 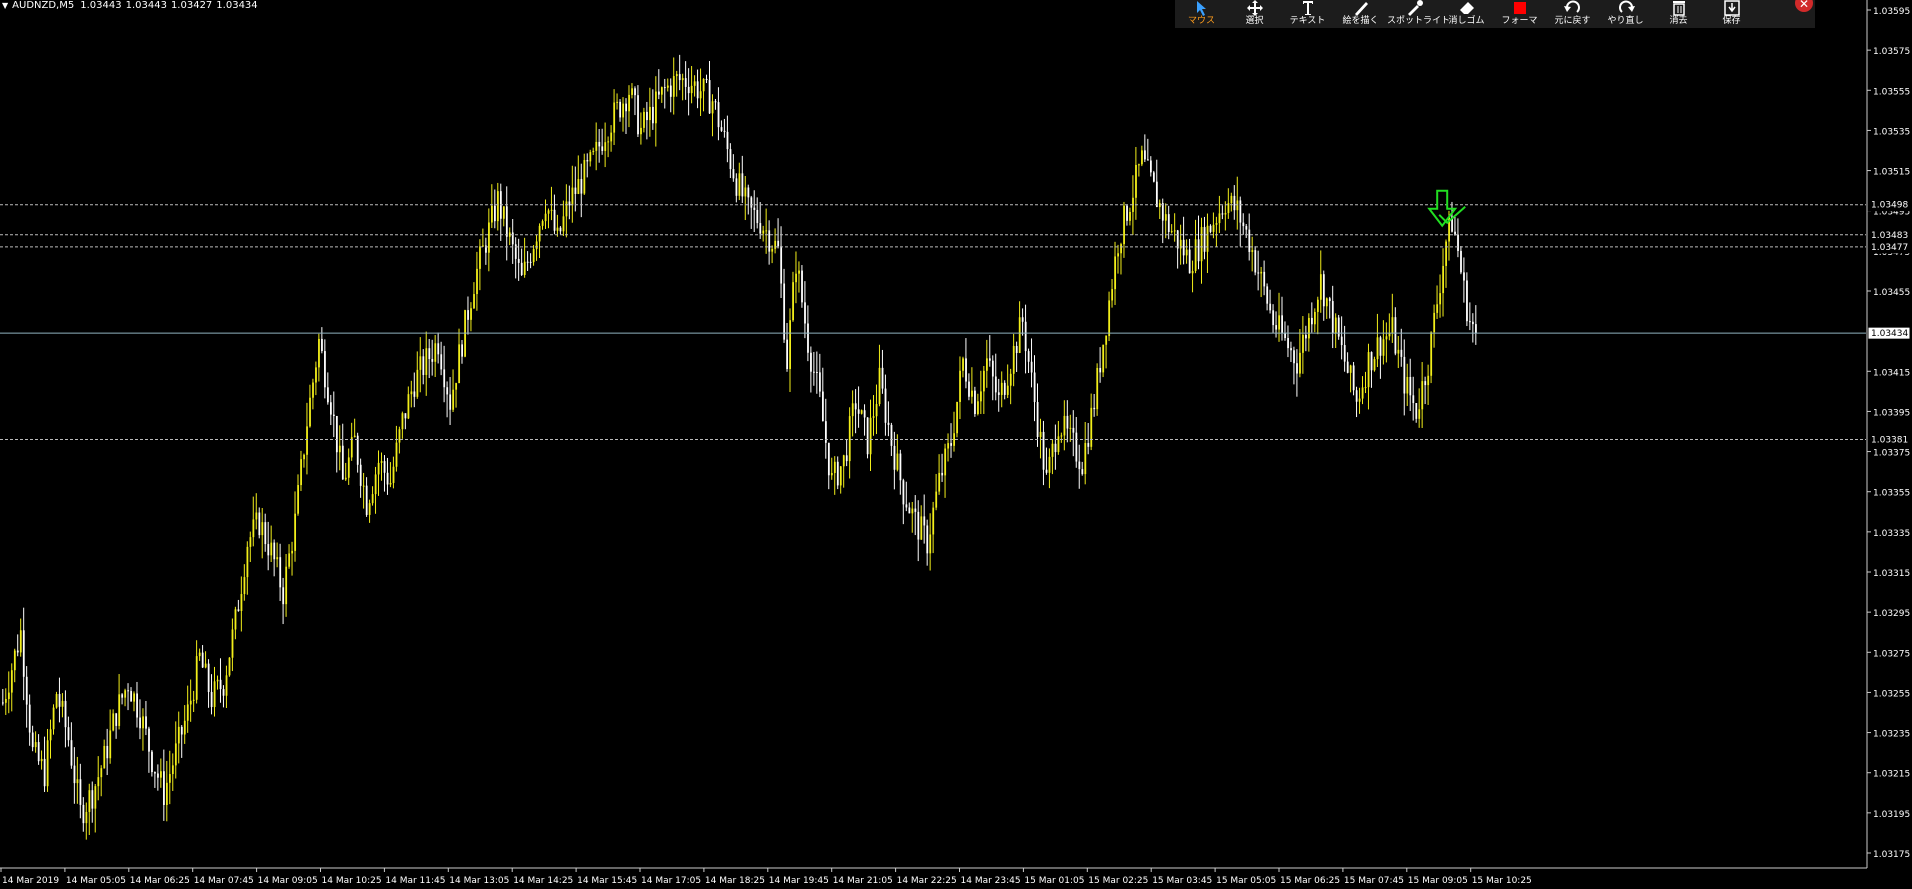 I want to click on toolbar-item-cursor: マウス, so click(x=1201, y=14).